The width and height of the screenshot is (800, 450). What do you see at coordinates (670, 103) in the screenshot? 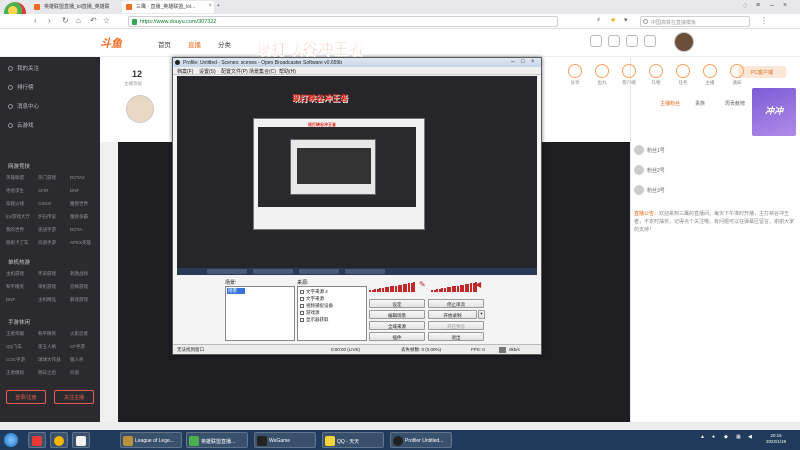
I see `rank-tab-fans: 主播粉丝` at bounding box center [670, 103].